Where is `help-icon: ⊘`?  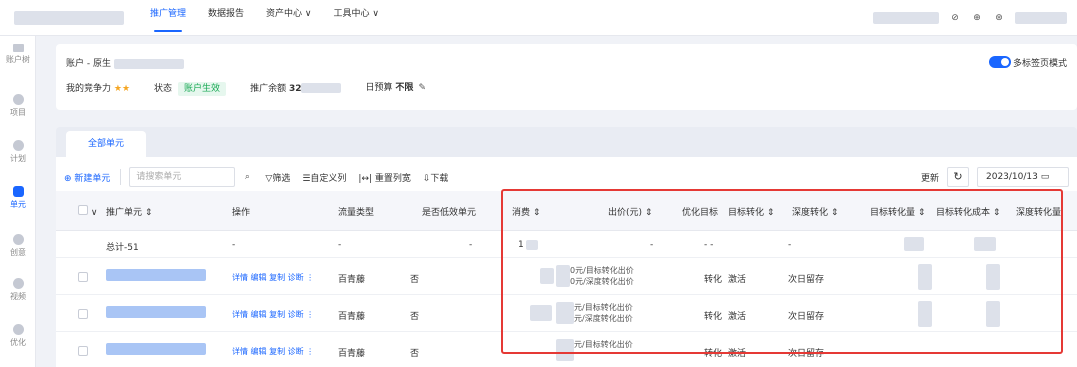
help-icon: ⊘ is located at coordinates (955, 18).